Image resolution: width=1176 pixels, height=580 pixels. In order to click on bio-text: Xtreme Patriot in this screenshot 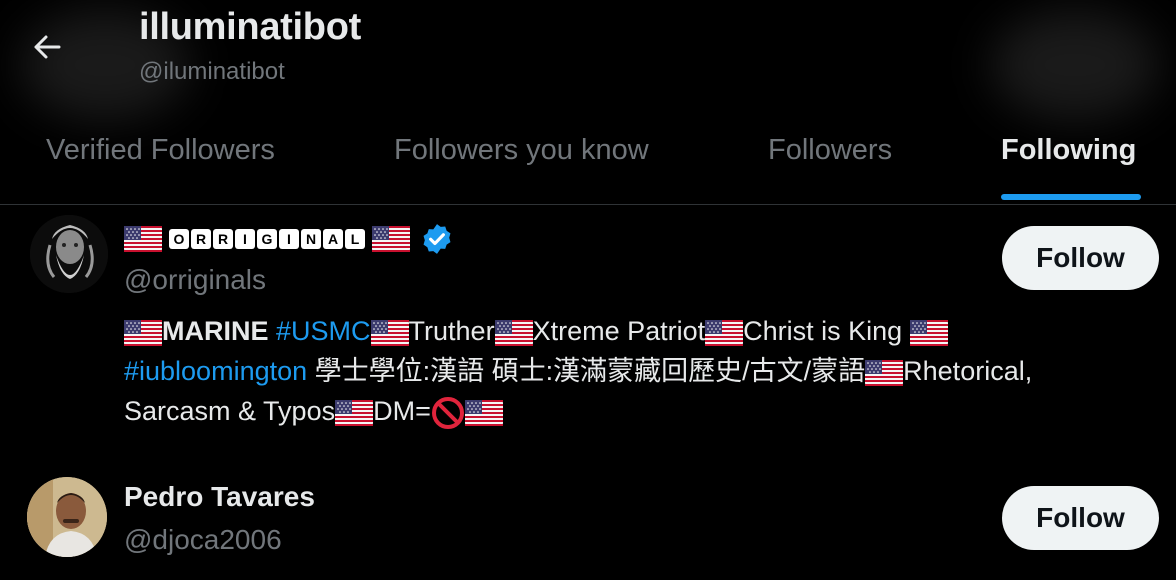, I will do `click(619, 331)`.